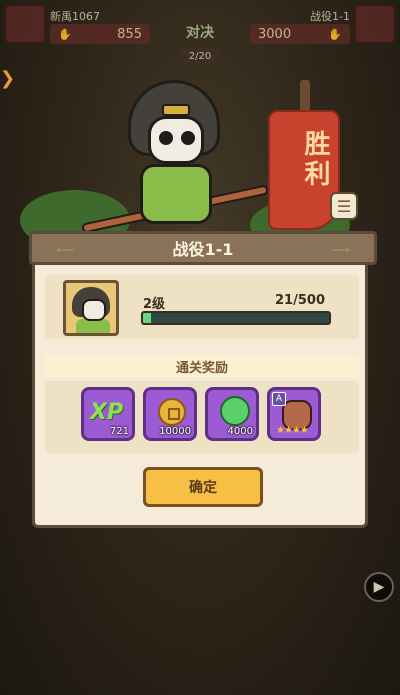  What do you see at coordinates (200, 57) in the screenshot?
I see `round-counter: 2/20` at bounding box center [200, 57].